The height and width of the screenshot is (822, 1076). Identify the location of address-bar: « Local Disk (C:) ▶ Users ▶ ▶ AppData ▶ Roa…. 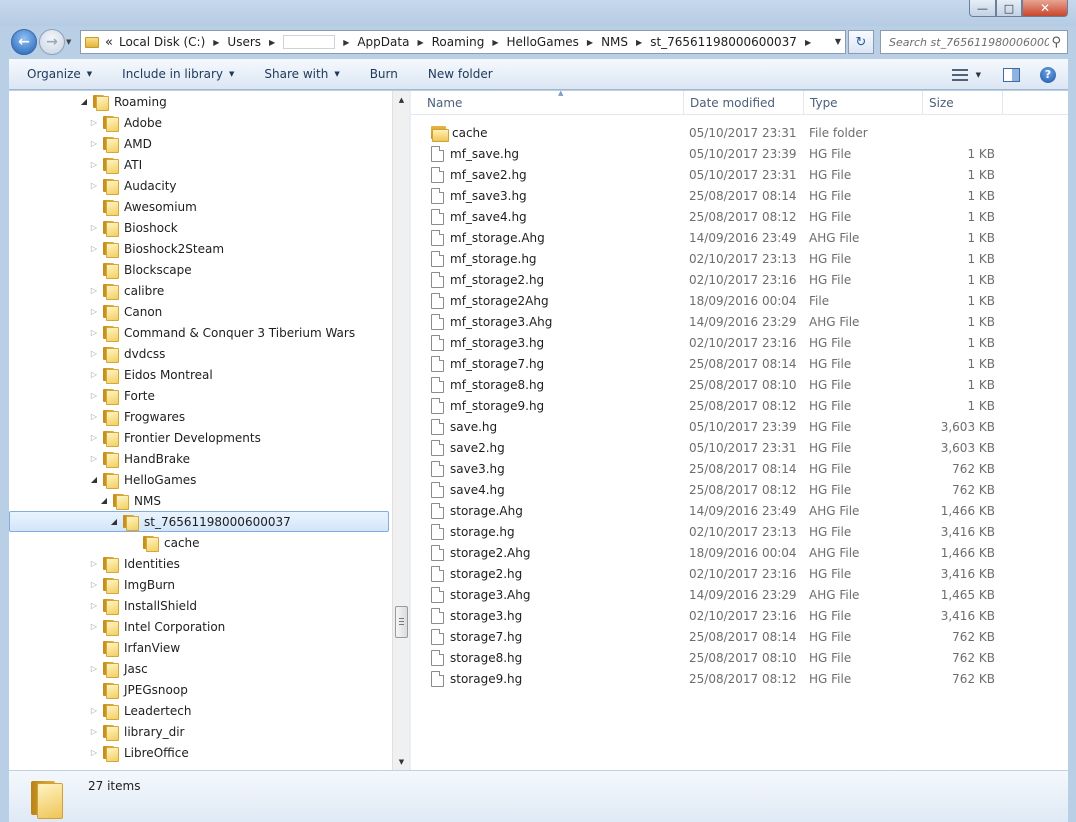
(463, 42).